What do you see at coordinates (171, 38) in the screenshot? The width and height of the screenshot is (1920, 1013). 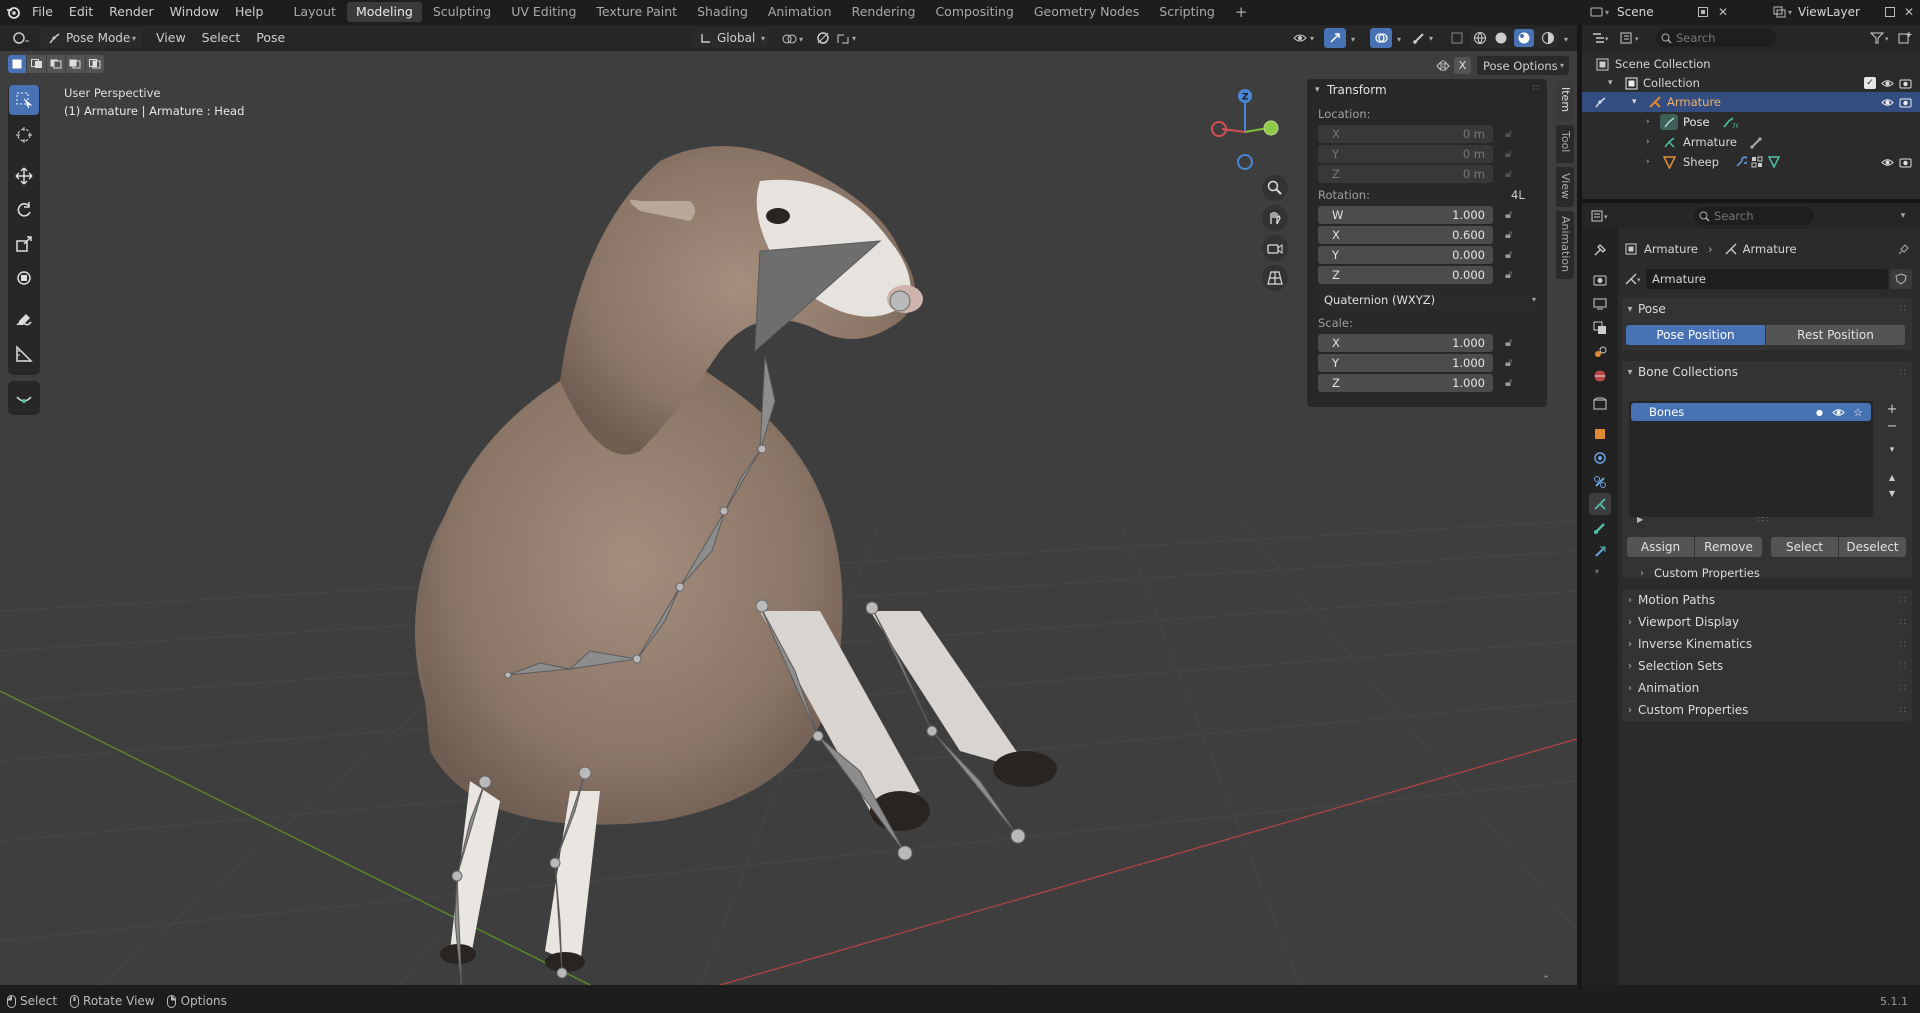 I see `menu-view: View` at bounding box center [171, 38].